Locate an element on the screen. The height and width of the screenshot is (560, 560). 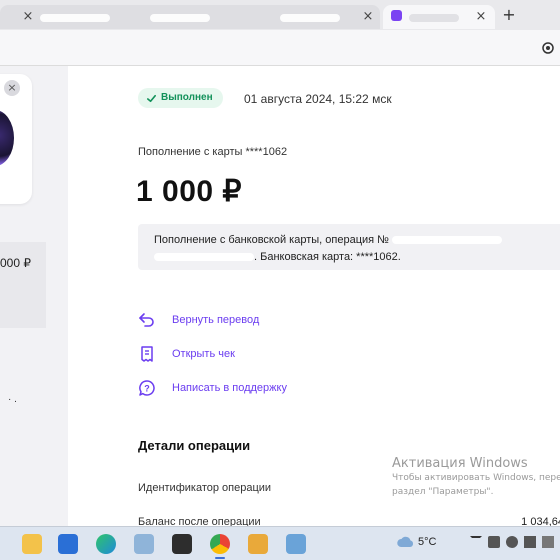
network-icon is located at coordinates (494, 542).